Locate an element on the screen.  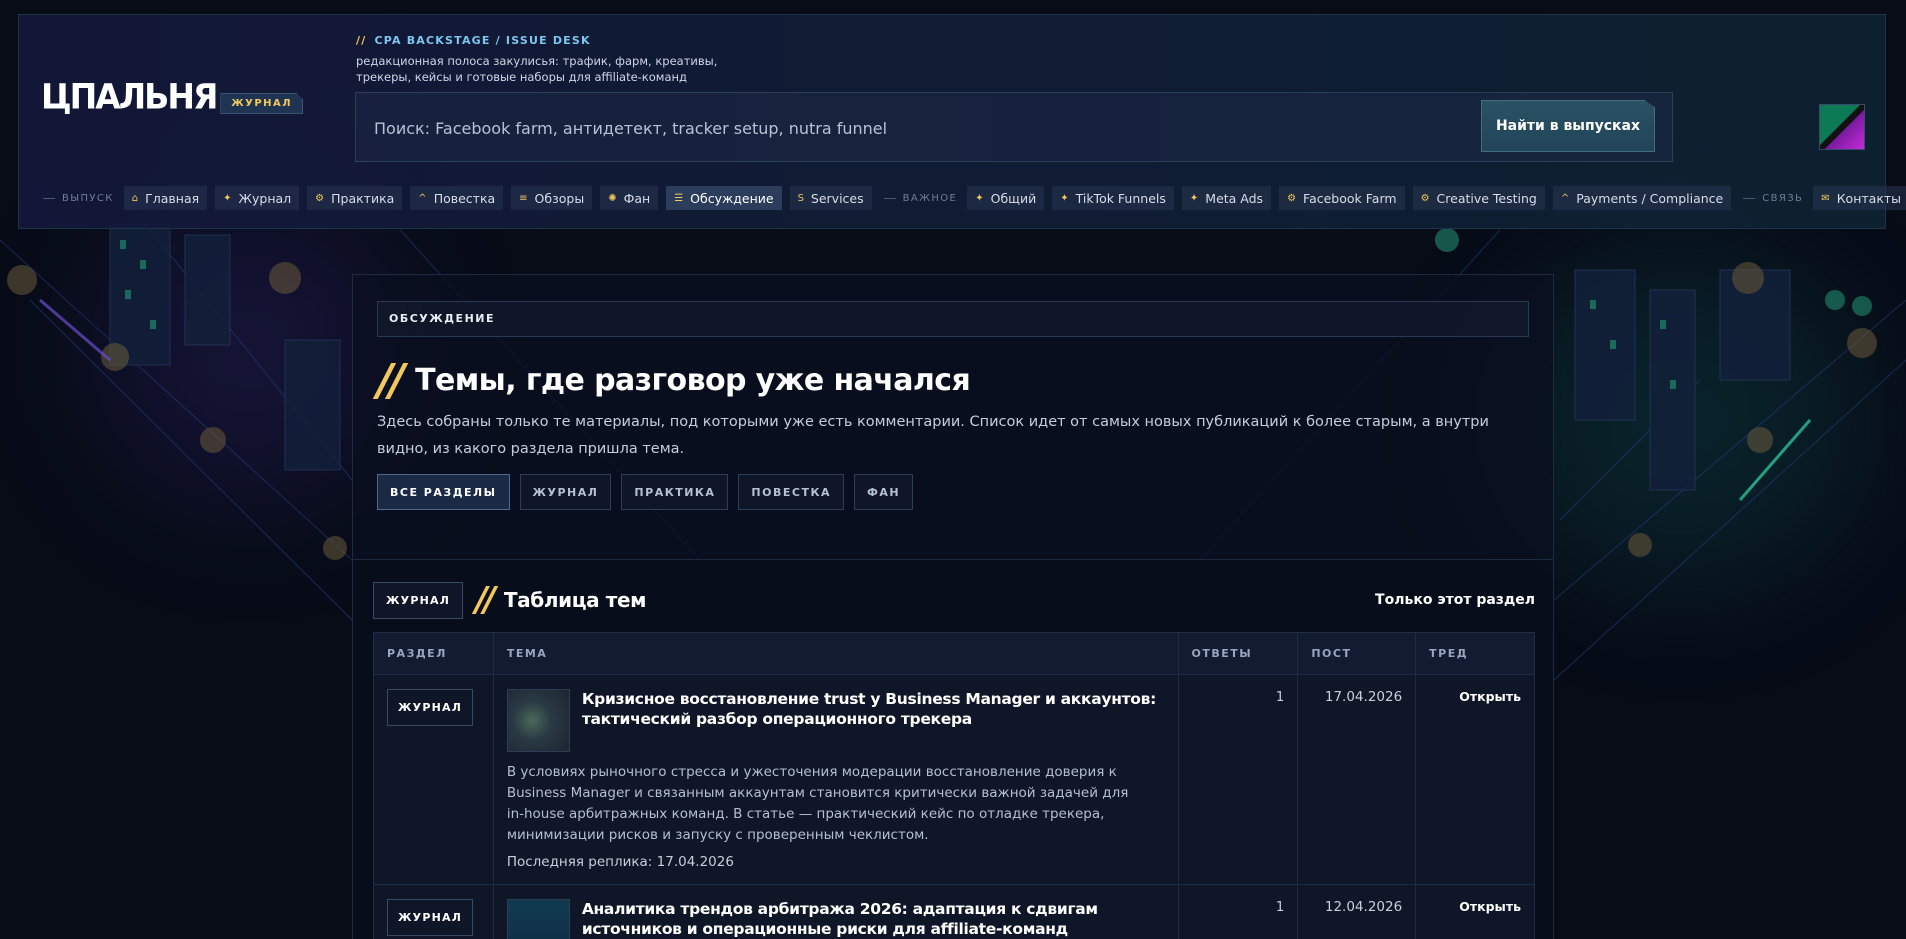
mail-icon: ✉ is located at coordinates (1825, 198).